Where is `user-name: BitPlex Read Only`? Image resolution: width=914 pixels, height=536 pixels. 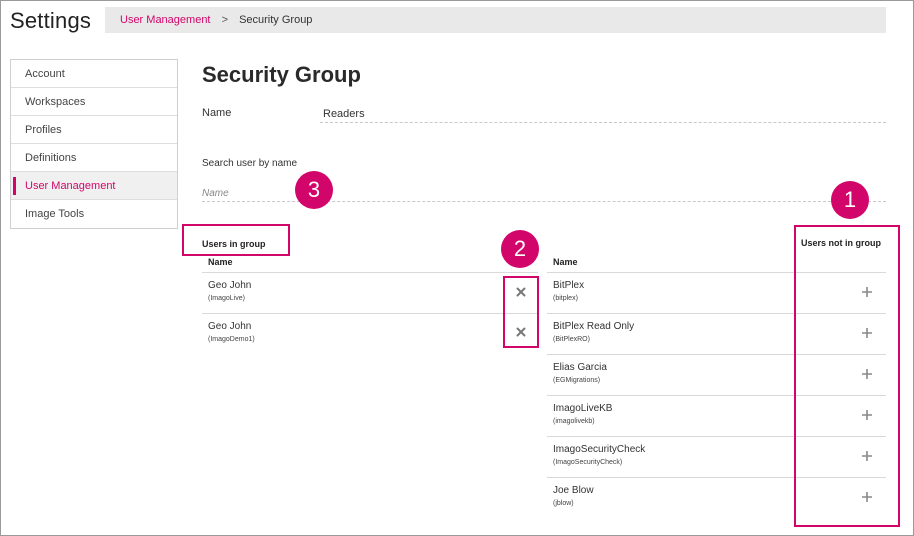
user-name: BitPlex Read Only is located at coordinates (594, 326).